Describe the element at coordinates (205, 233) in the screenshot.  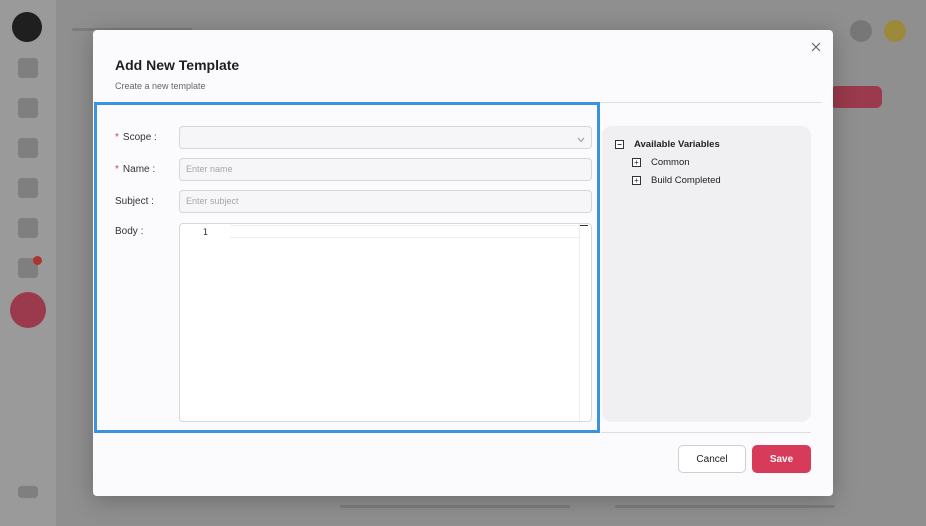
I see `line-number: 1` at that location.